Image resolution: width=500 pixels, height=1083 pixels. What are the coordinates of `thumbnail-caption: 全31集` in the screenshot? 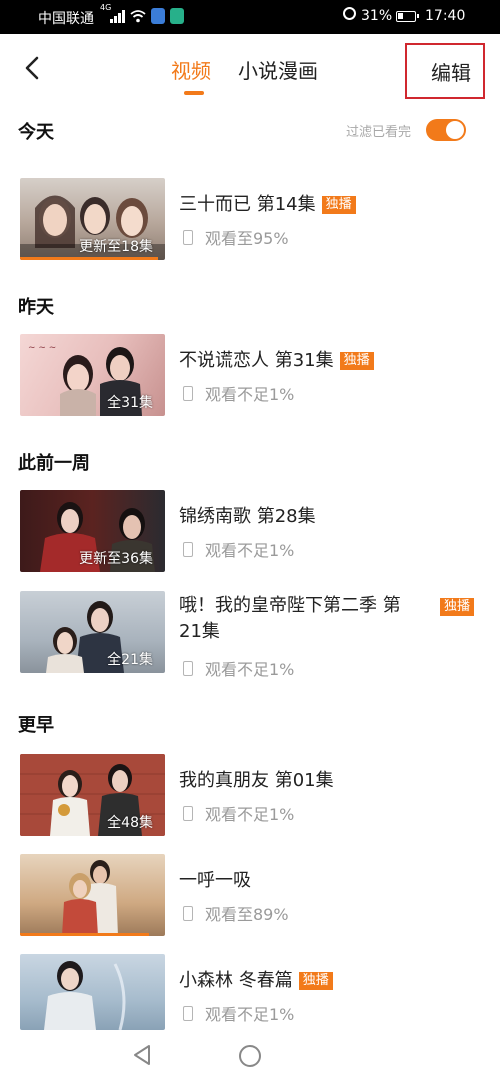 It's located at (130, 403).